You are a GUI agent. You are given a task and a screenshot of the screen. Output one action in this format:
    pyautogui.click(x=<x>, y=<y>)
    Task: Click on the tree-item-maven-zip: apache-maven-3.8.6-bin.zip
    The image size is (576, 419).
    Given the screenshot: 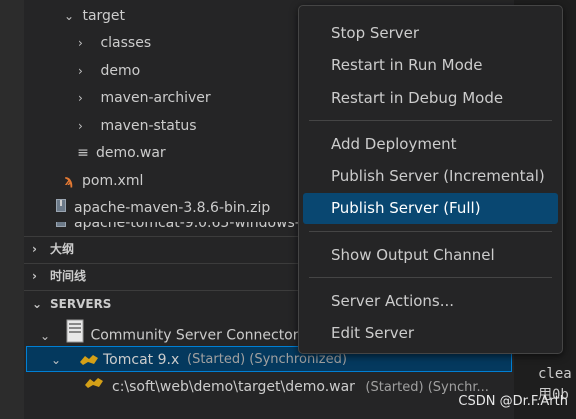 What is the action you would take?
    pyautogui.click(x=162, y=208)
    